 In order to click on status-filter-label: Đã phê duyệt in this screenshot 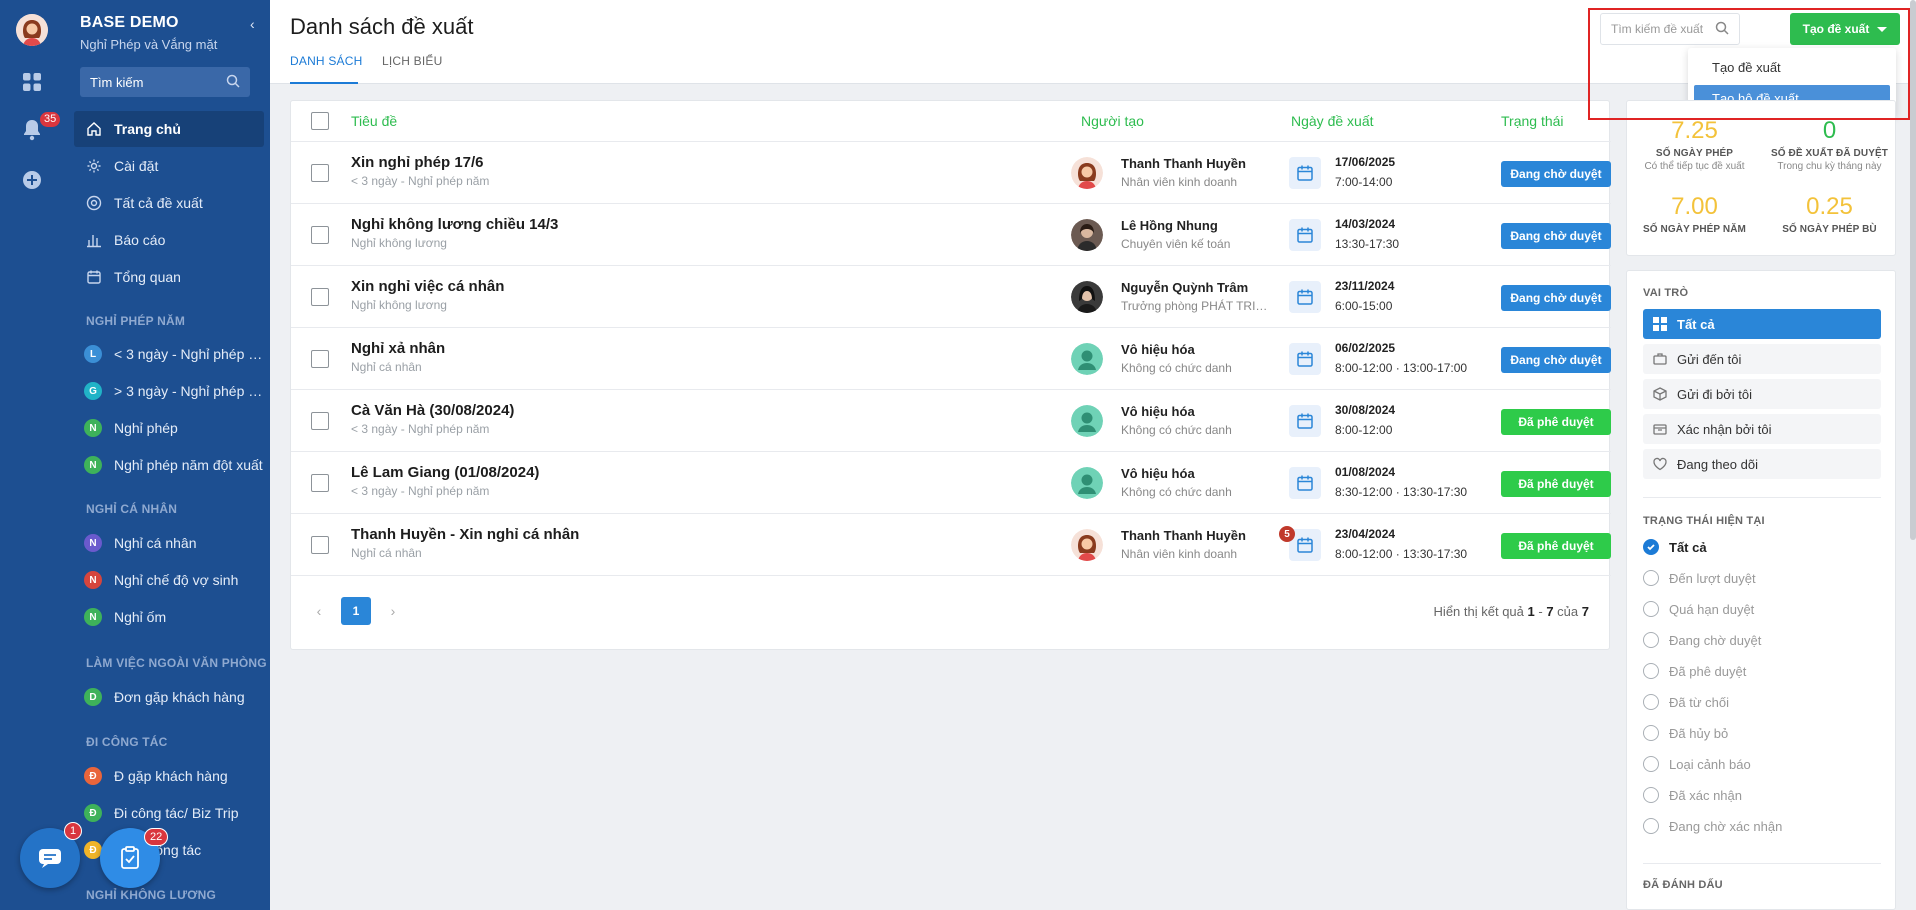, I will do `click(1708, 671)`.